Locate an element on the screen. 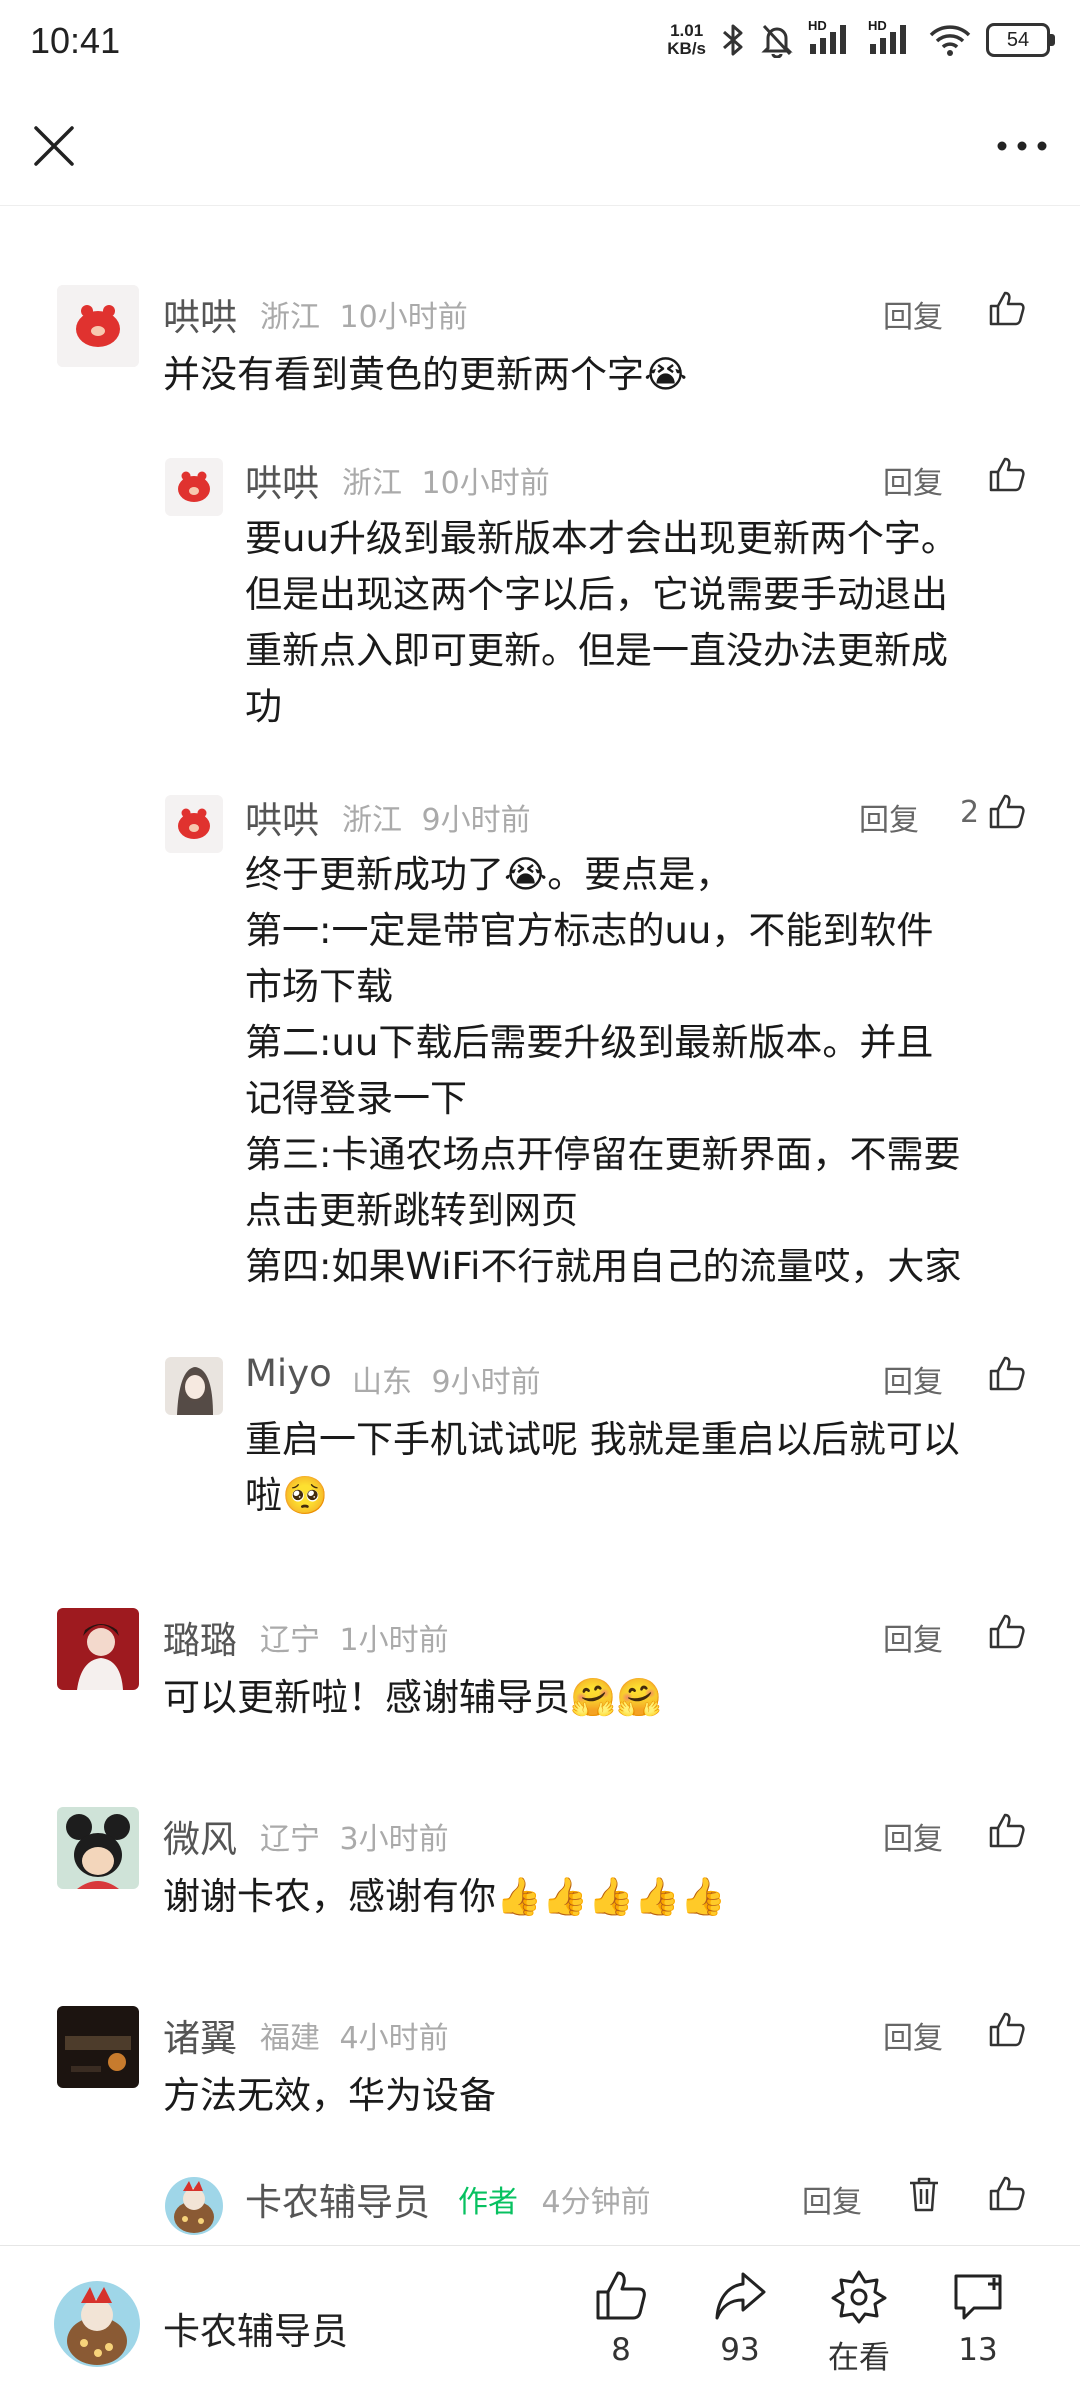  comment-line: 终于更新成功了😭。要点是， is located at coordinates (489, 874).